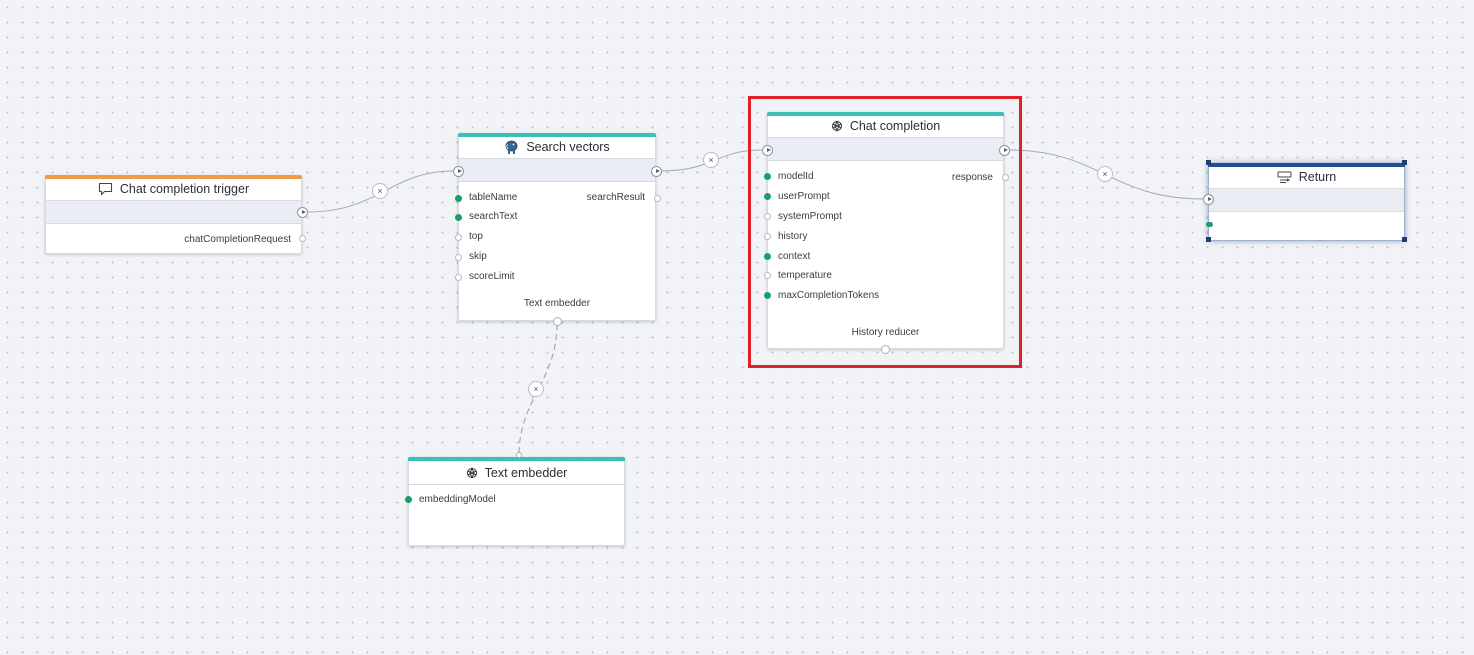  Describe the element at coordinates (810, 216) in the screenshot. I see `input-label-systemPrompt: systemPrompt` at that location.